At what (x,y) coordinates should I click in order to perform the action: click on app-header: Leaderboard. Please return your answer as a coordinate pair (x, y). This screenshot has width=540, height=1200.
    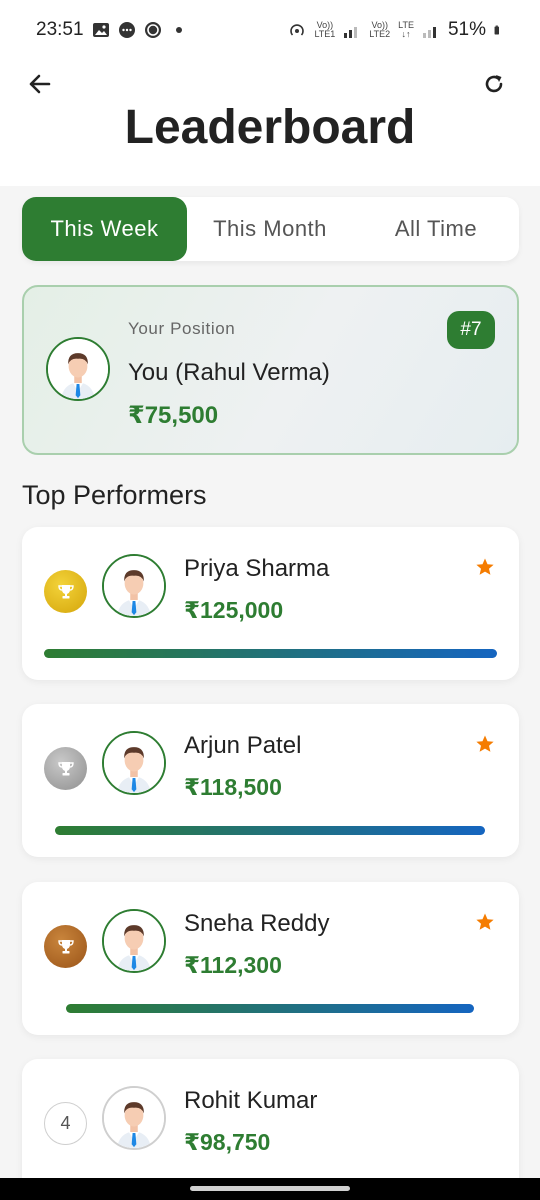
    Looking at the image, I should click on (270, 123).